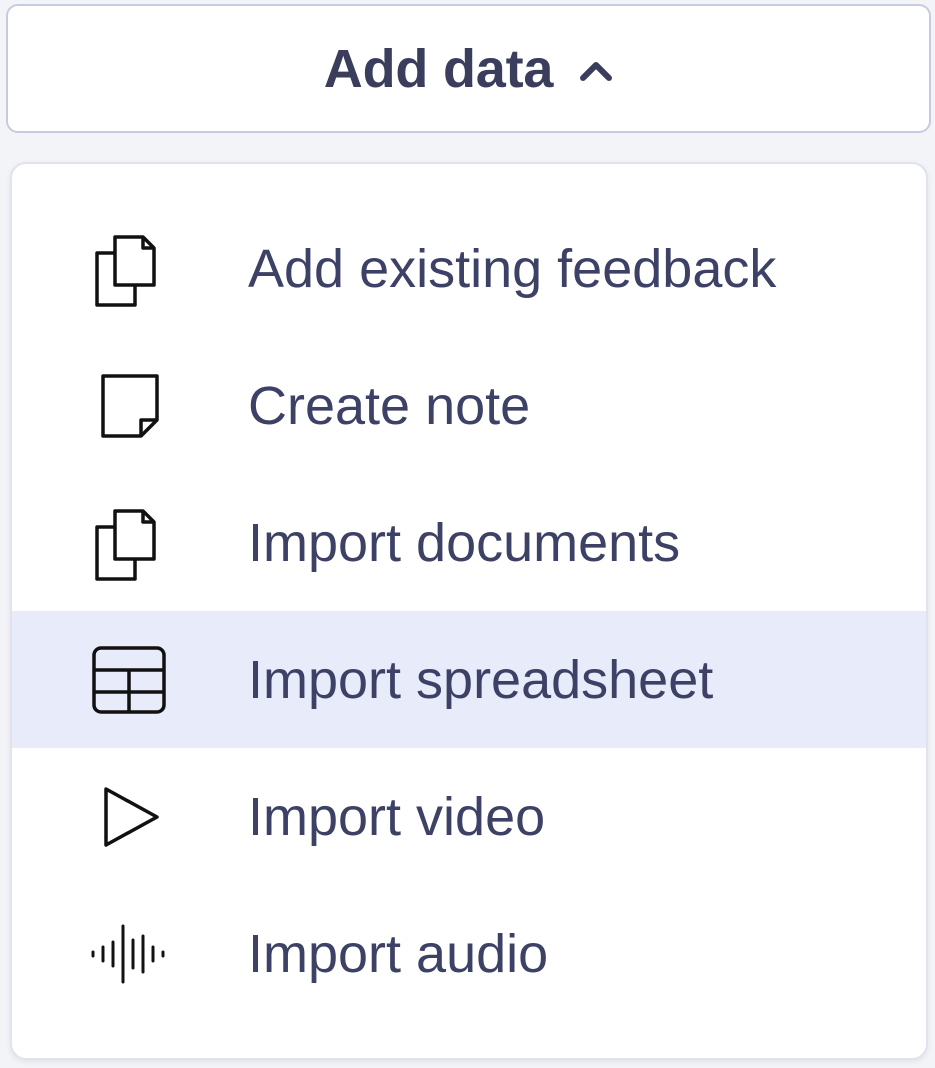 The width and height of the screenshot is (935, 1068). I want to click on menu-item-label: Add existing feedback, so click(512, 268).